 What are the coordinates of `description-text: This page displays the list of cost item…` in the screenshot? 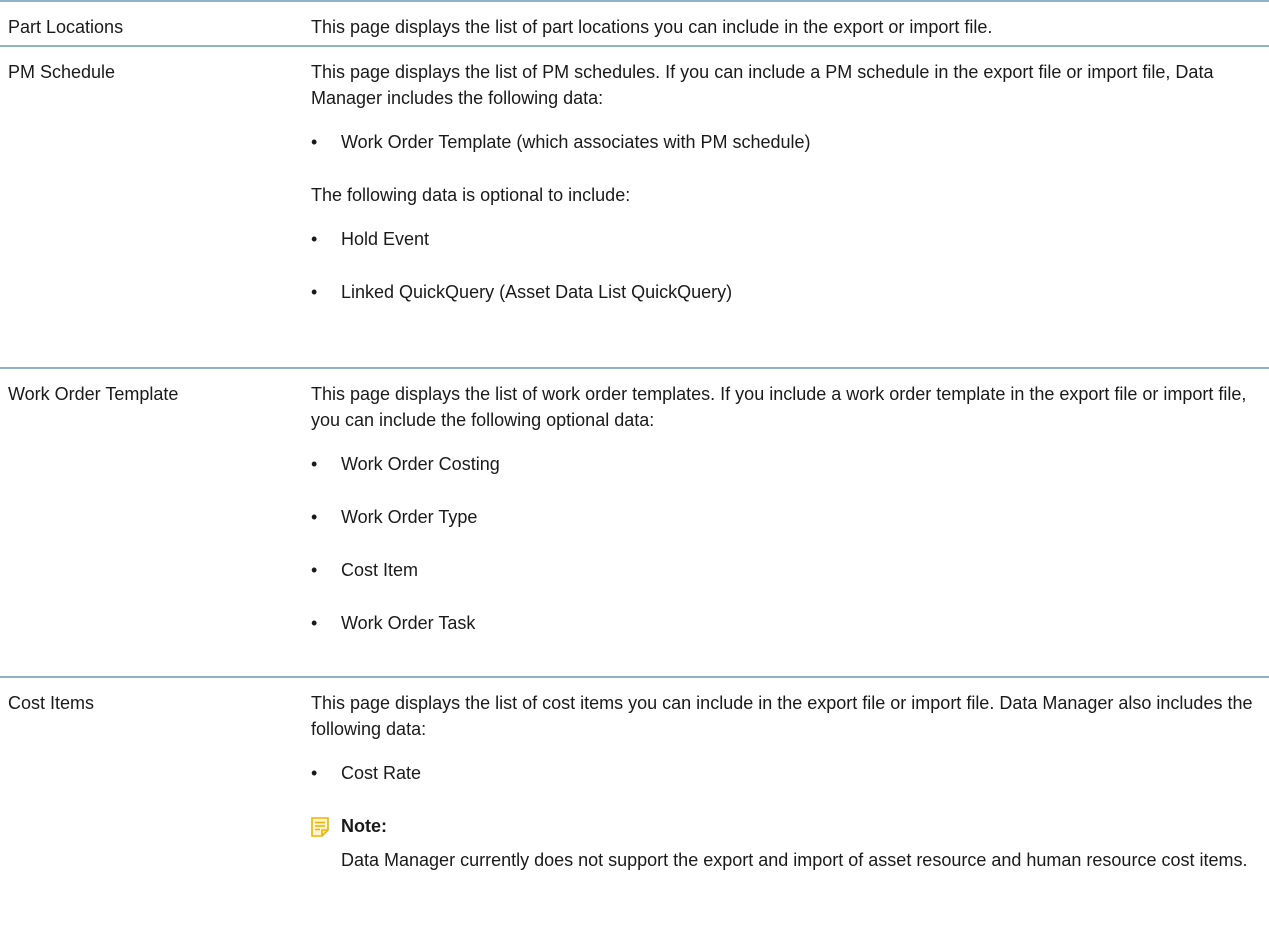 It's located at (782, 716).